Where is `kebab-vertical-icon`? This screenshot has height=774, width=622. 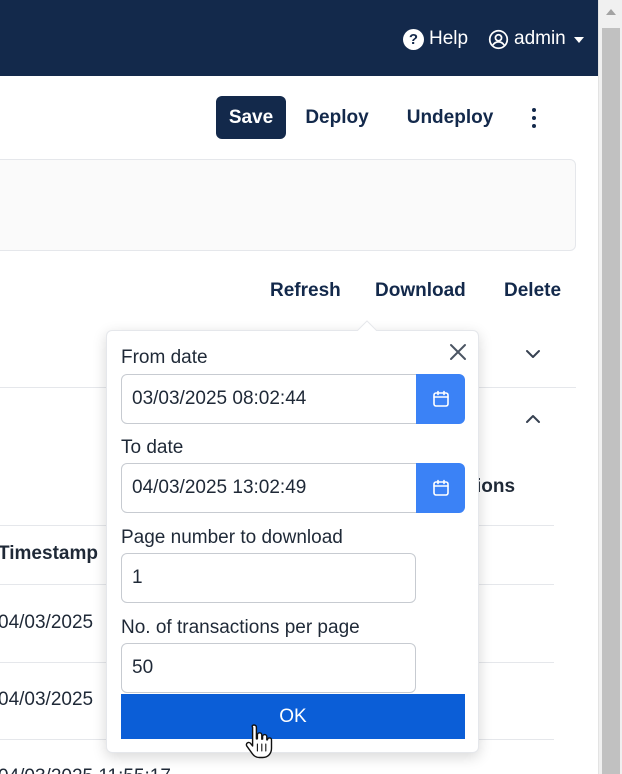
kebab-vertical-icon is located at coordinates (534, 117).